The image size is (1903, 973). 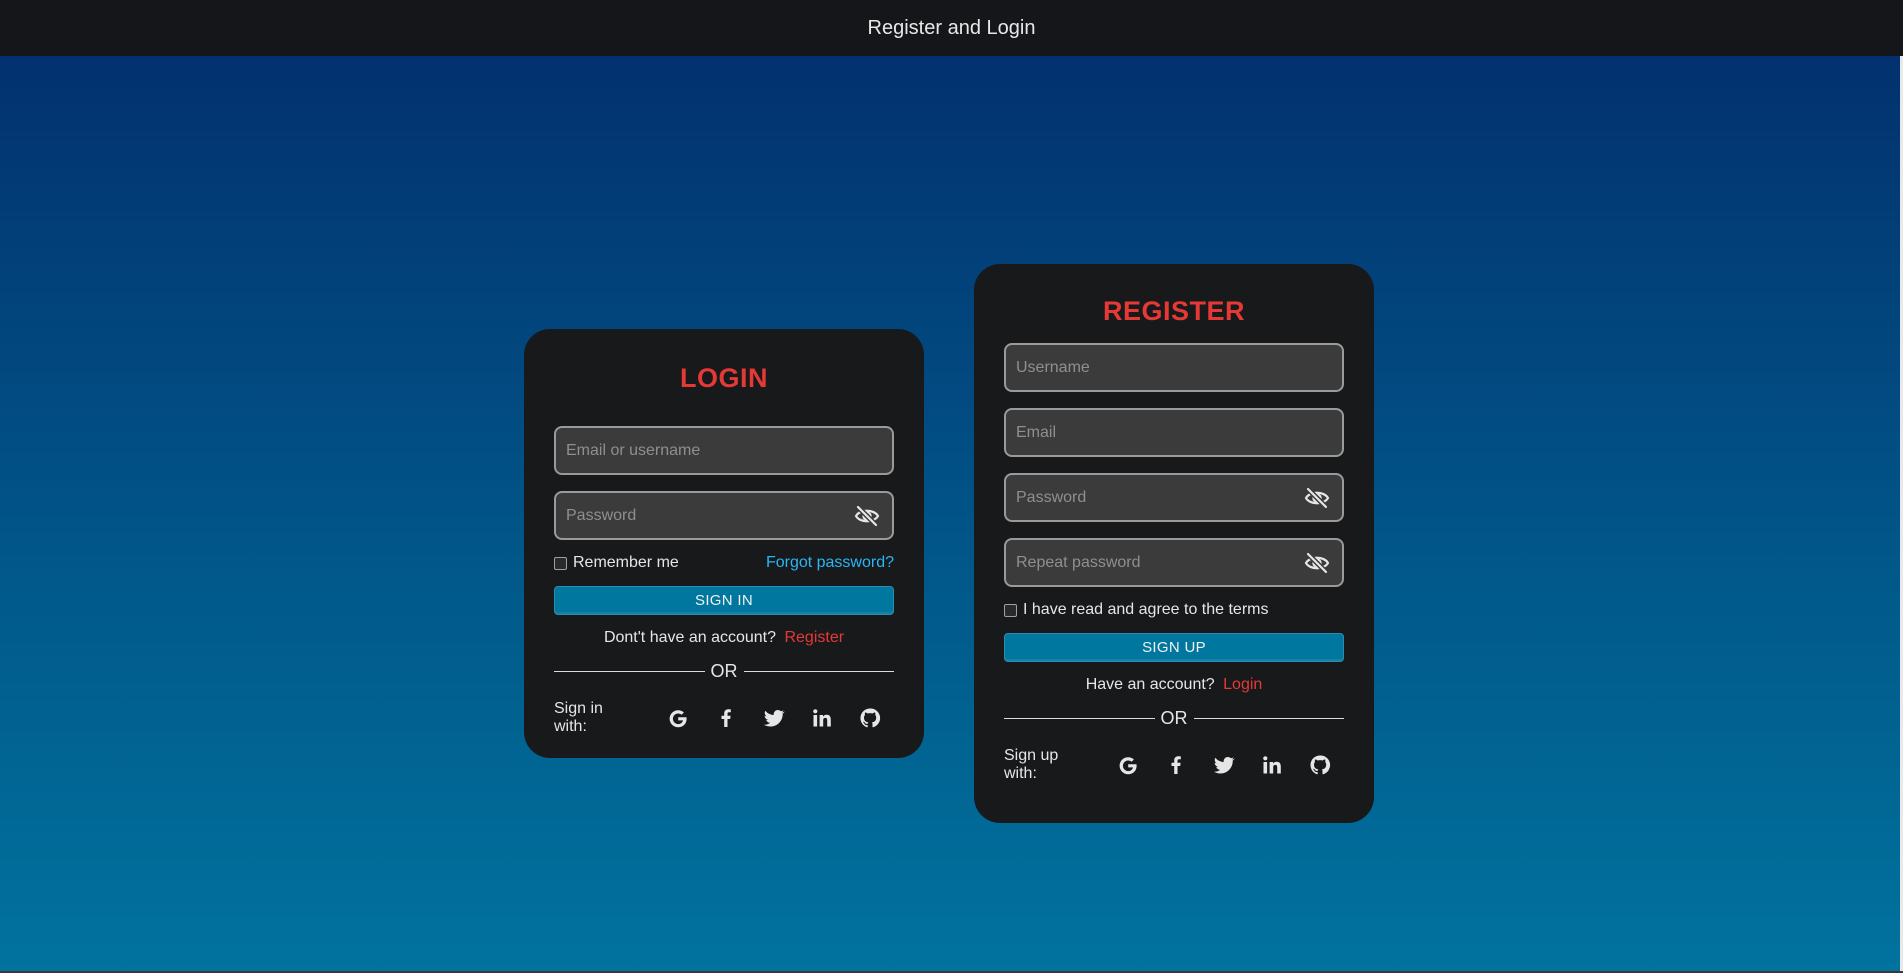 What do you see at coordinates (1242, 684) in the screenshot?
I see `login-link: Login` at bounding box center [1242, 684].